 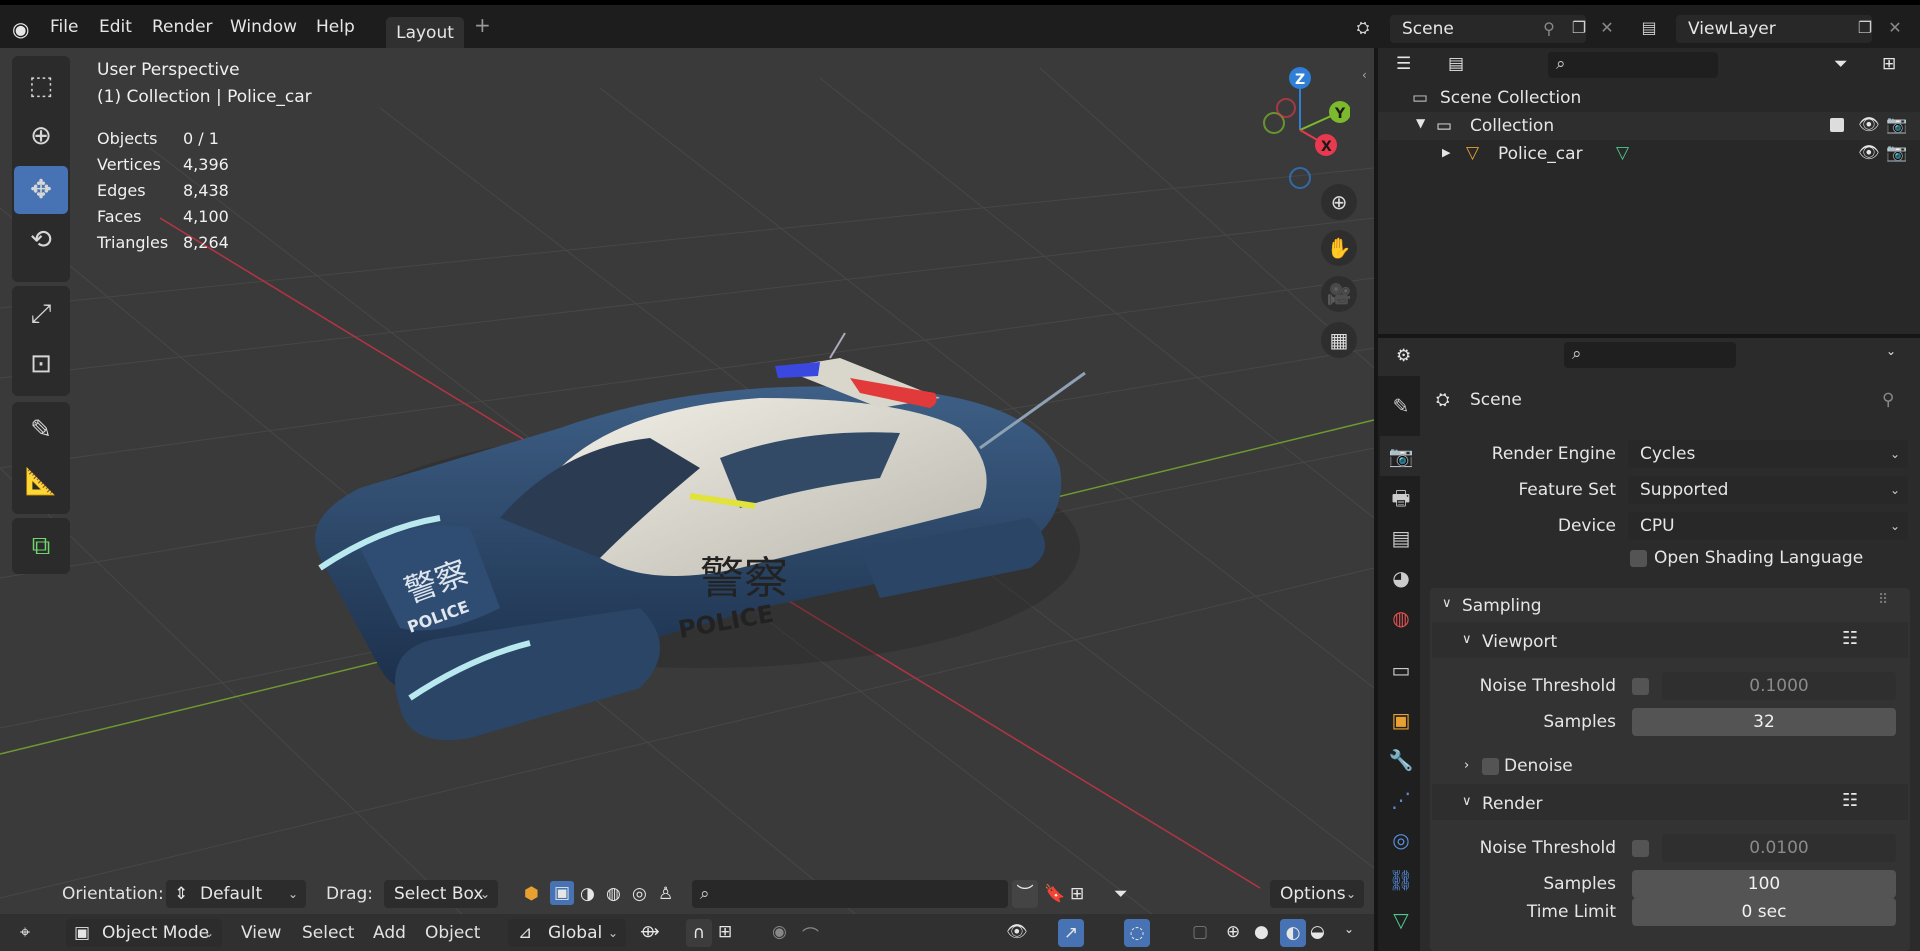 I want to click on tool-tab-icon: ✎, so click(x=1401, y=406).